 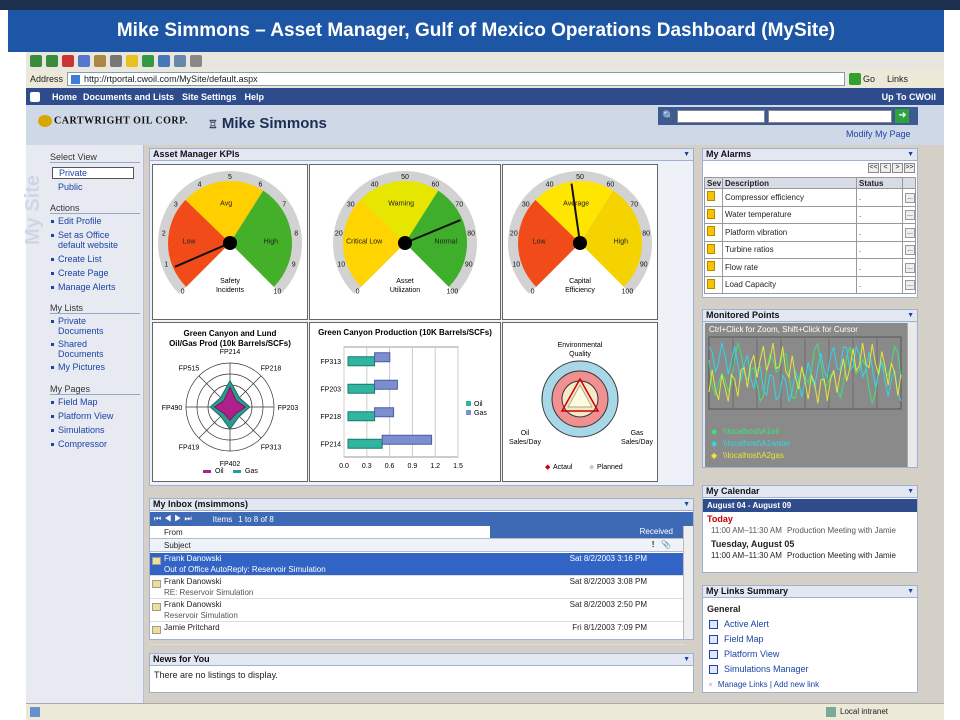 What do you see at coordinates (789, 183) in the screenshot?
I see `col-description: Description` at bounding box center [789, 183].